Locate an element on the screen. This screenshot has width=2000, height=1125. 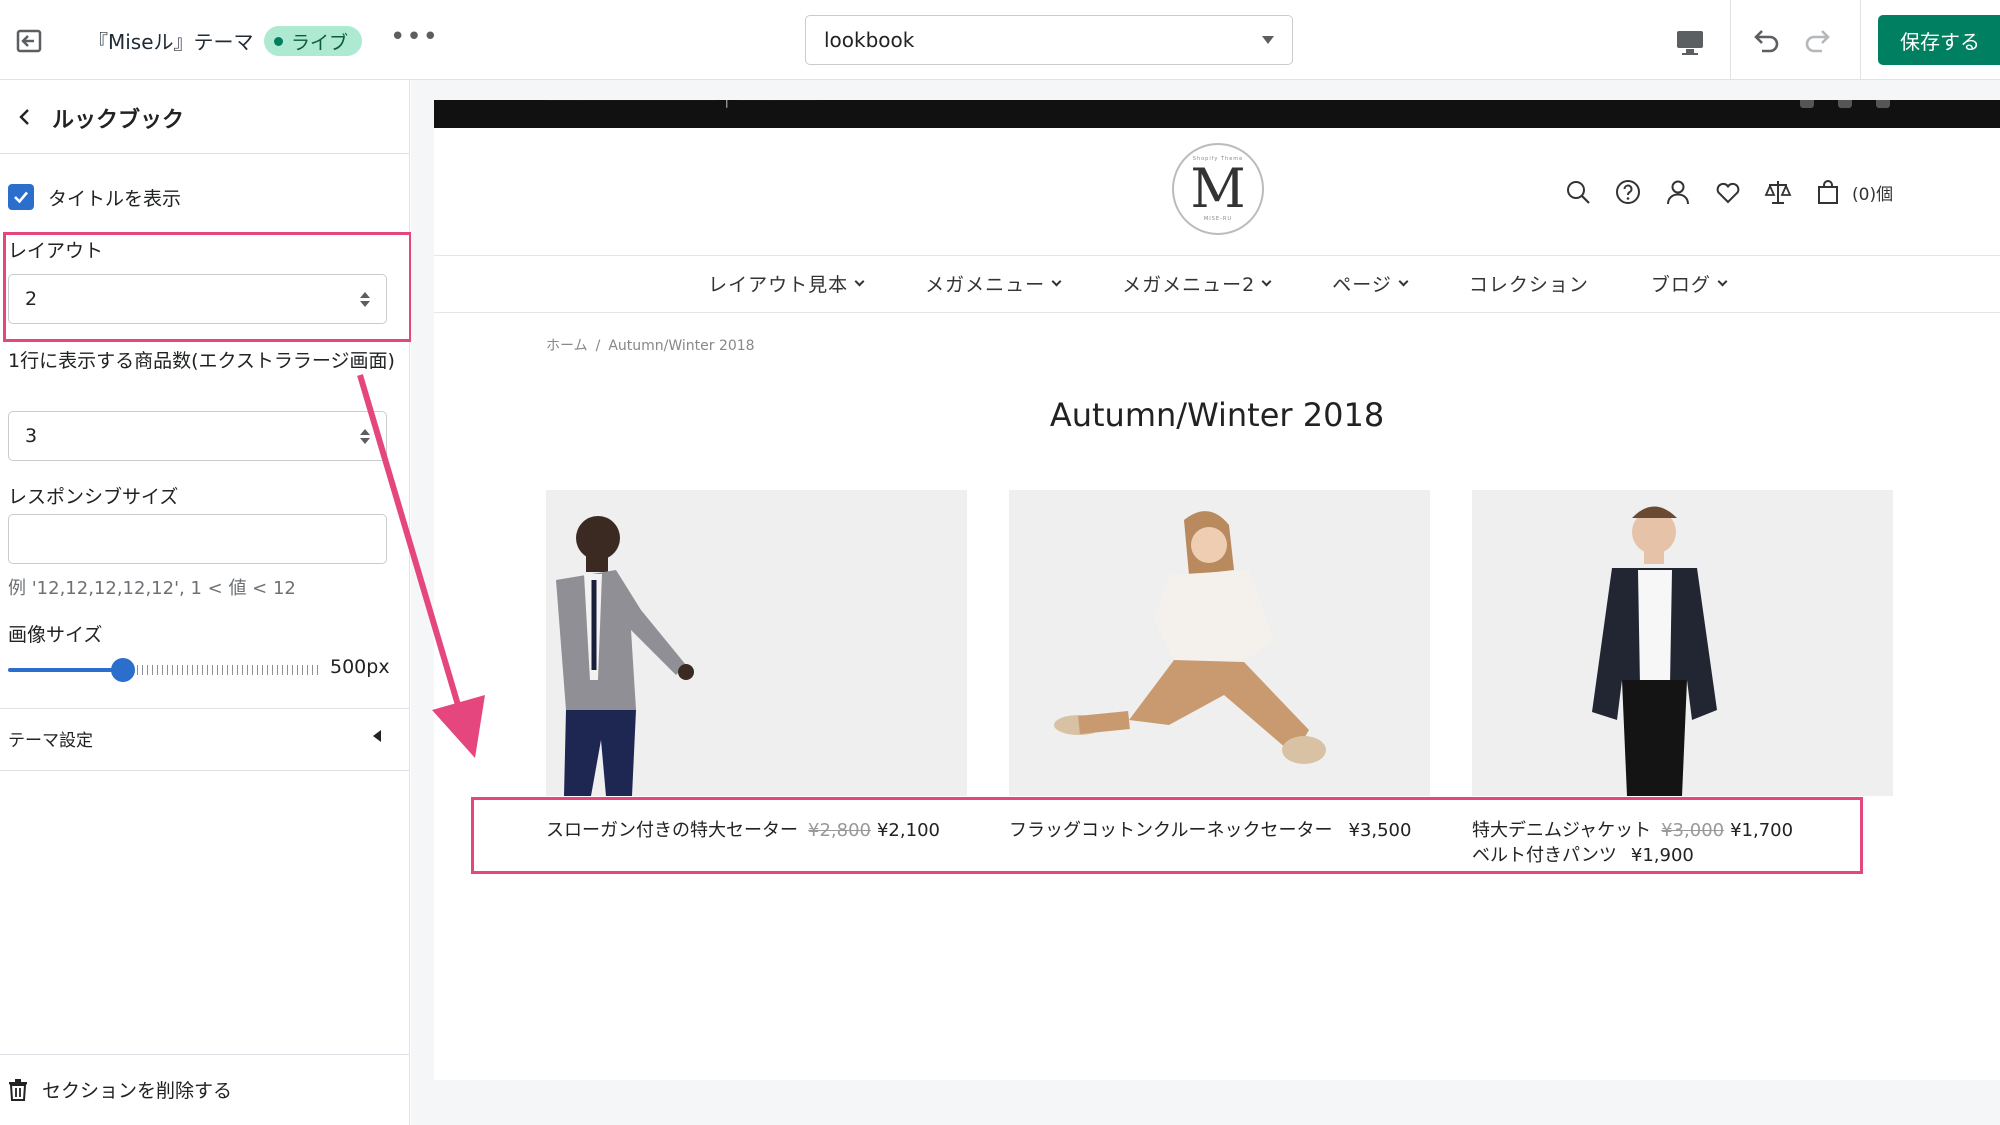
responsive-size-label: レスポンシブサイズ is located at coordinates (93, 497).